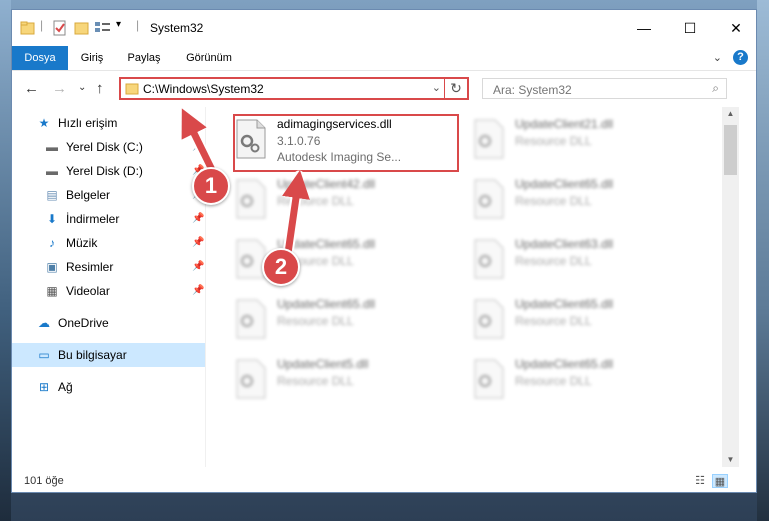  I want to click on desktop-background-left, so click(5, 260).